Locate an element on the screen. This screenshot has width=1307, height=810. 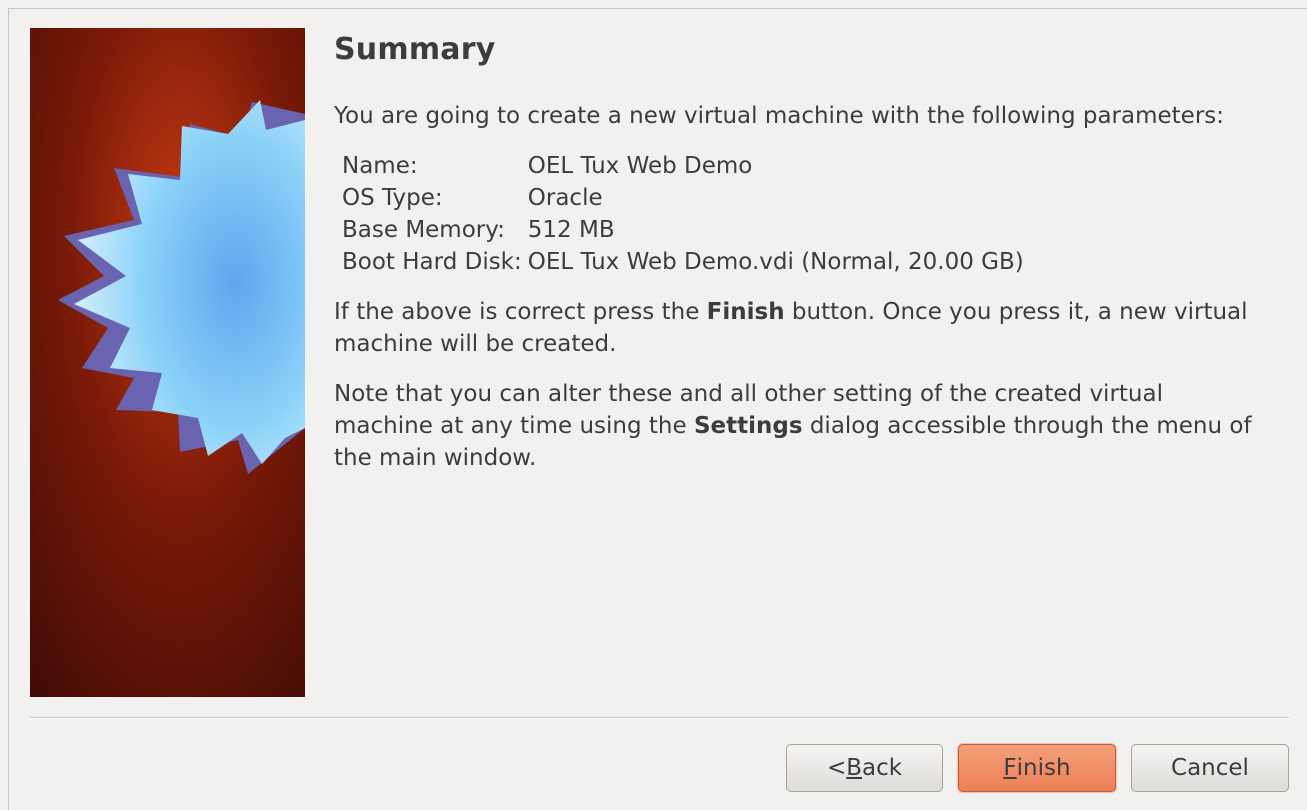
param-label: OS Type: is located at coordinates (392, 198).